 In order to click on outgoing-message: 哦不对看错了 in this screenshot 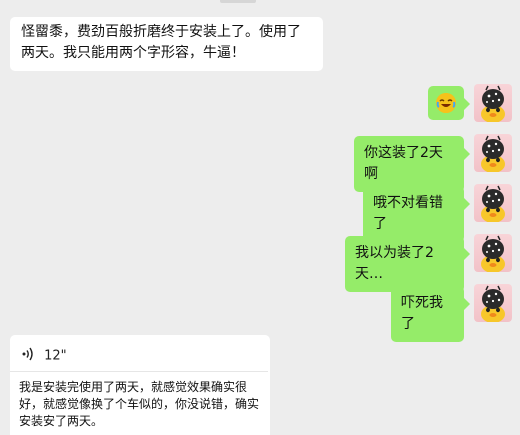, I will do `click(416, 214)`.